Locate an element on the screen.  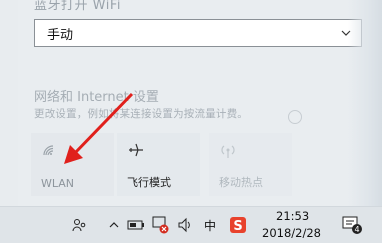
faded-ring-icon is located at coordinates (295, 117).